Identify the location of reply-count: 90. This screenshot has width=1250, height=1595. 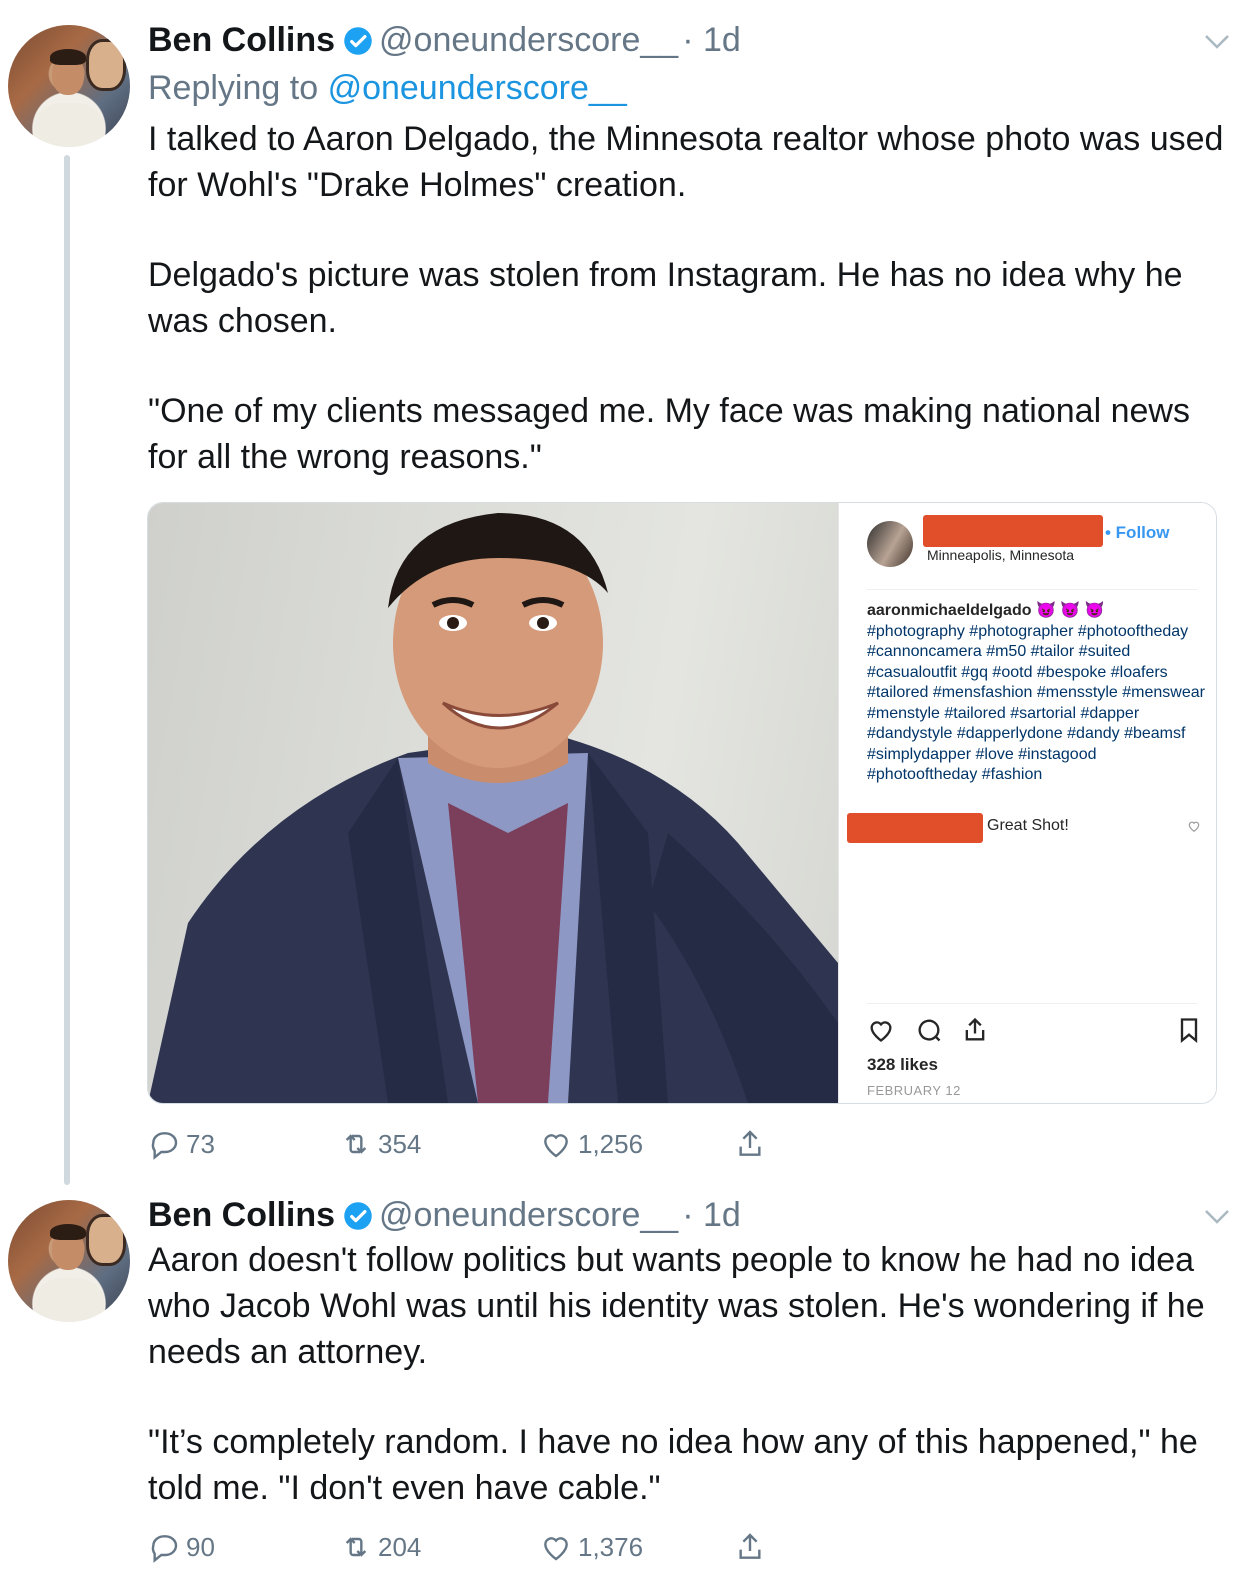
(200, 1546).